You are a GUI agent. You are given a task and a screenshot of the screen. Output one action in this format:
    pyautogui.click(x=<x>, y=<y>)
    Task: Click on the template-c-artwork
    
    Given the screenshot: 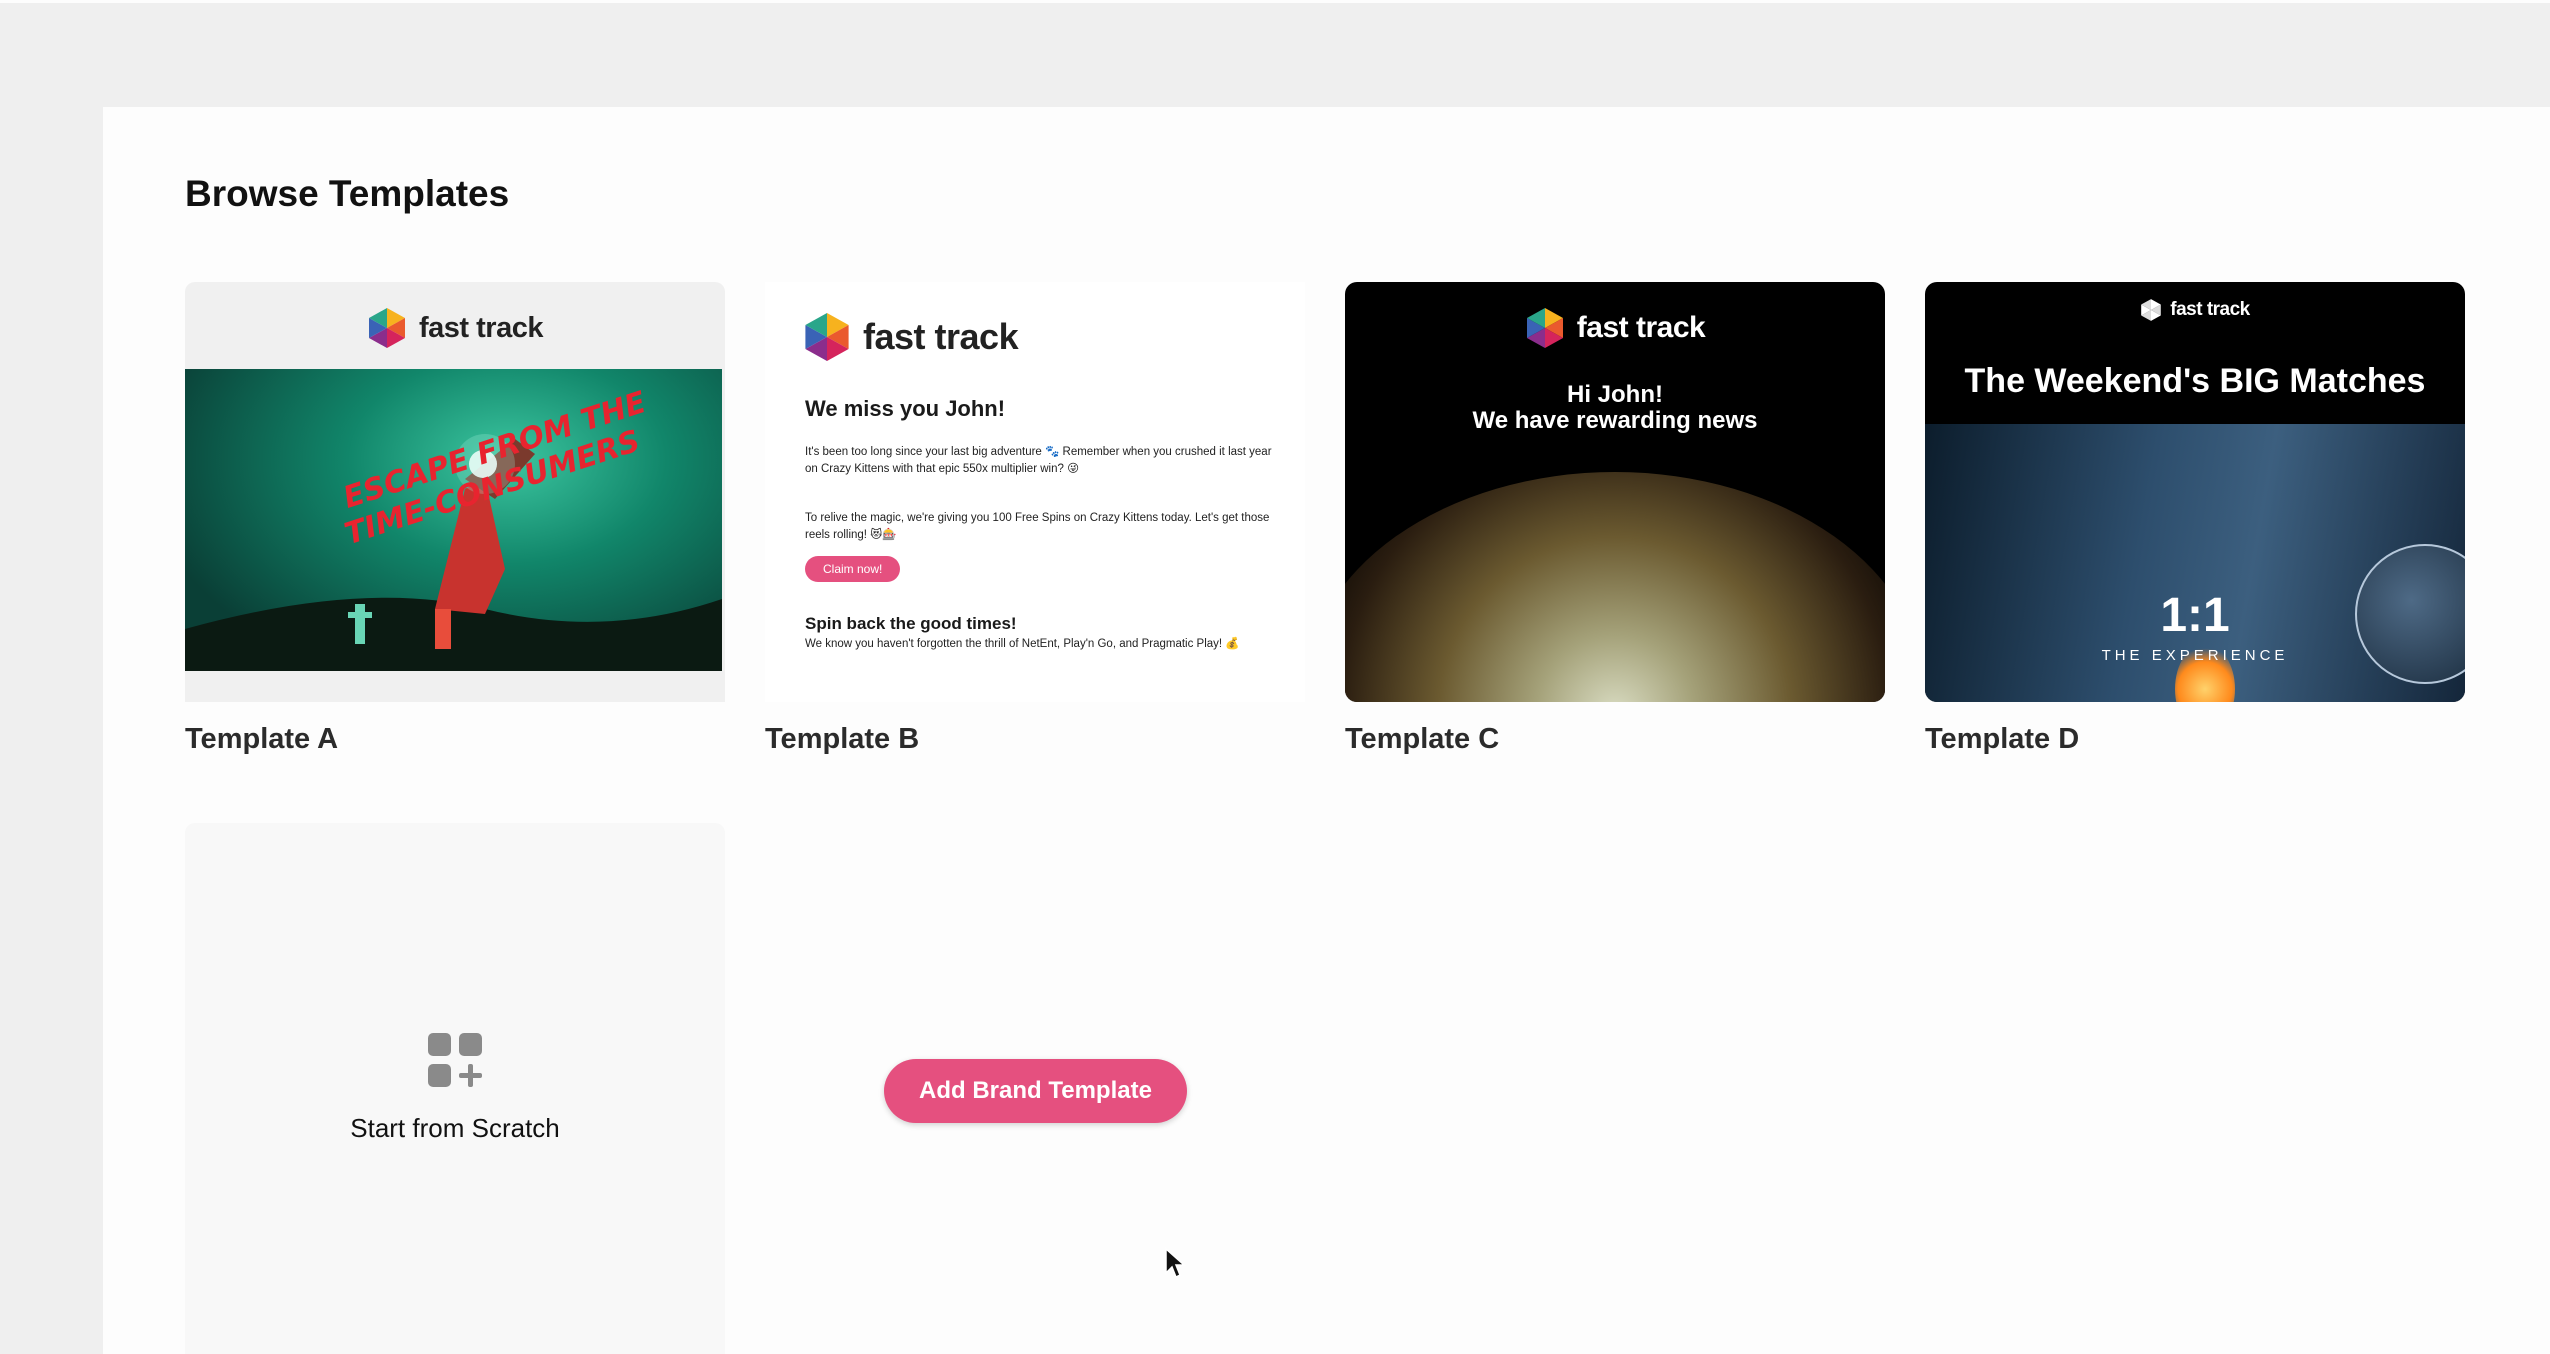 What is the action you would take?
    pyautogui.click(x=1615, y=587)
    